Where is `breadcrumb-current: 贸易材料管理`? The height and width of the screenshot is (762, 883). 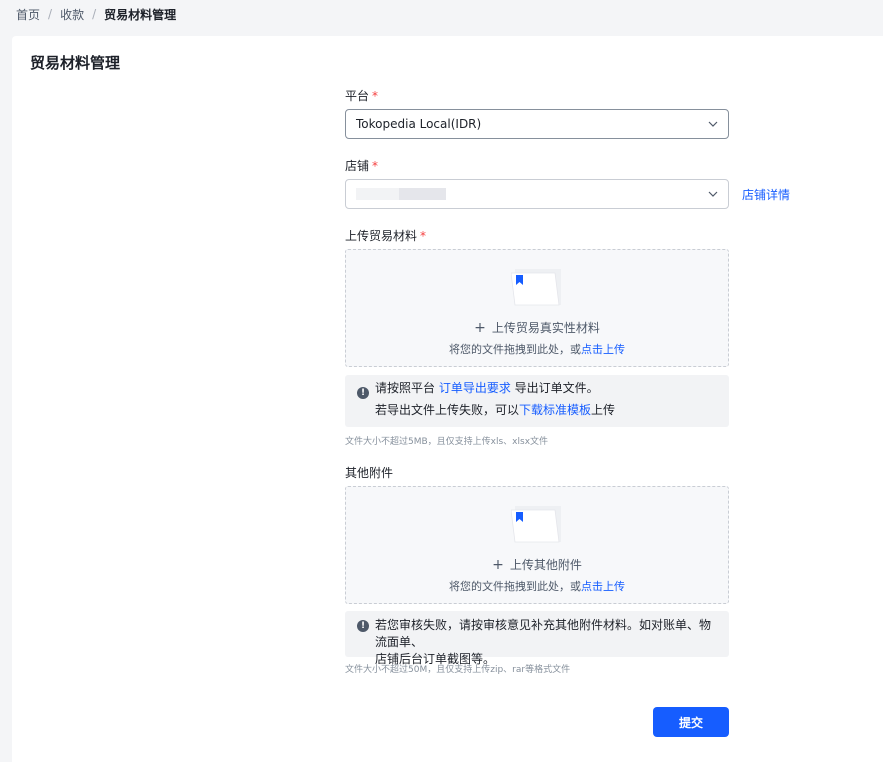
breadcrumb-current: 贸易材料管理 is located at coordinates (140, 14).